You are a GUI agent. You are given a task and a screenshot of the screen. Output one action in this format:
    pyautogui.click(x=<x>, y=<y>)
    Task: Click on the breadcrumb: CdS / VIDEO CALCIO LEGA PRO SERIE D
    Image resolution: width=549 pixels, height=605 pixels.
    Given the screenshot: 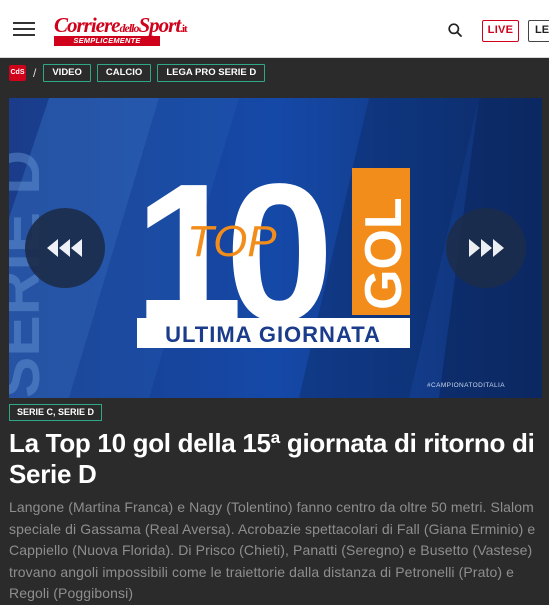 What is the action you would take?
    pyautogui.click(x=137, y=73)
    